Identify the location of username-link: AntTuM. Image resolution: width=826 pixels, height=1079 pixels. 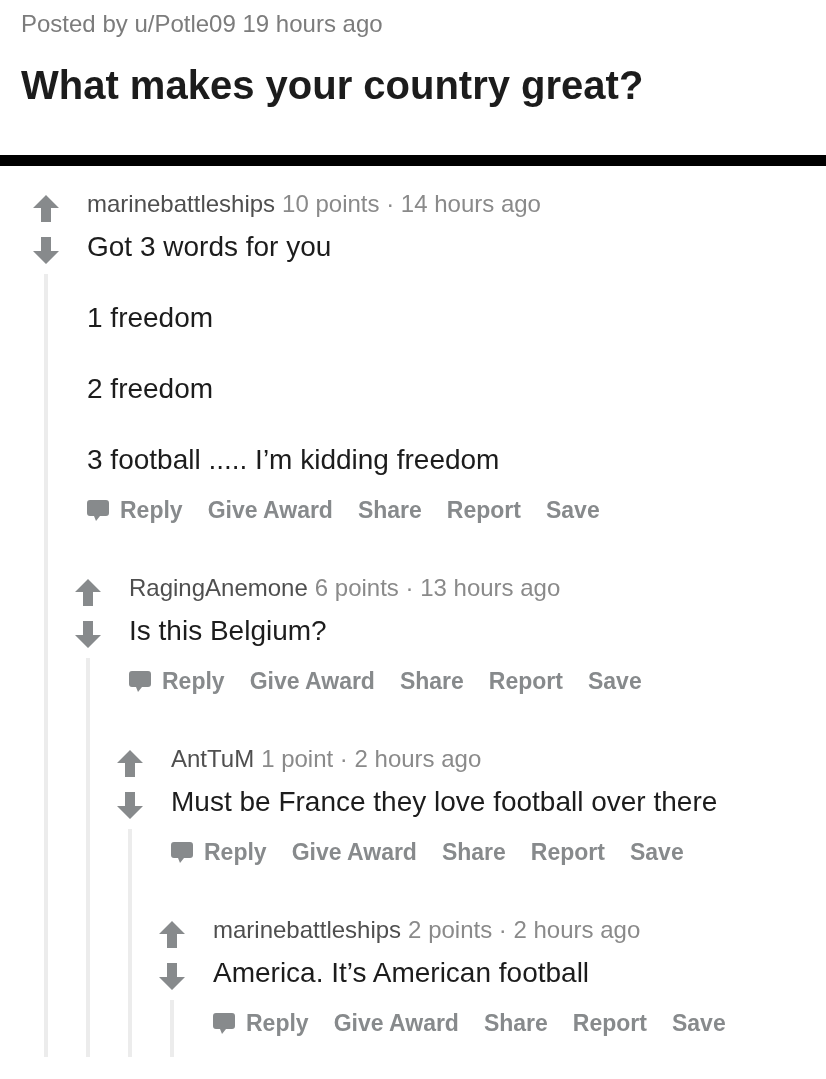
(213, 759).